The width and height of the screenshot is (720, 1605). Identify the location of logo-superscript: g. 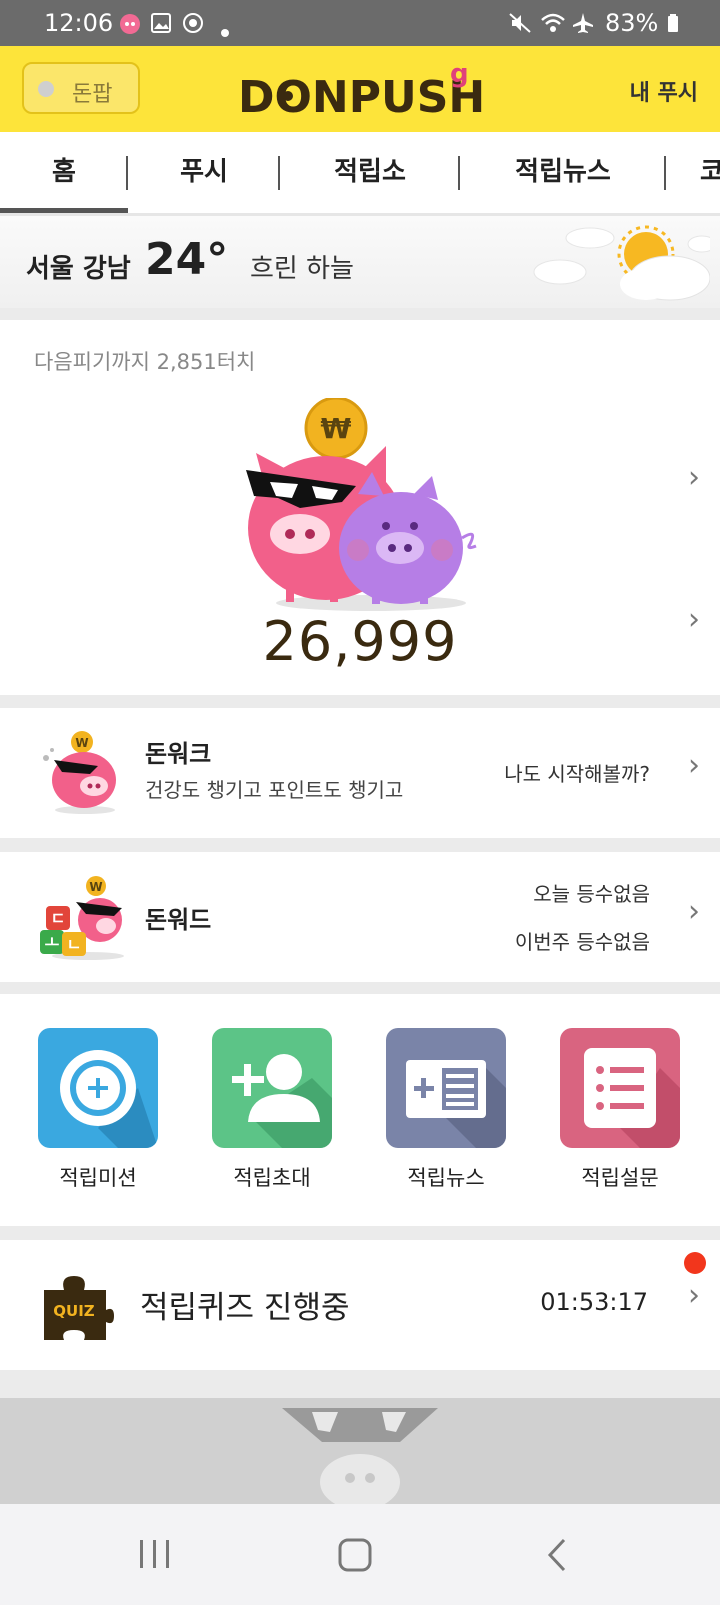
(459, 74).